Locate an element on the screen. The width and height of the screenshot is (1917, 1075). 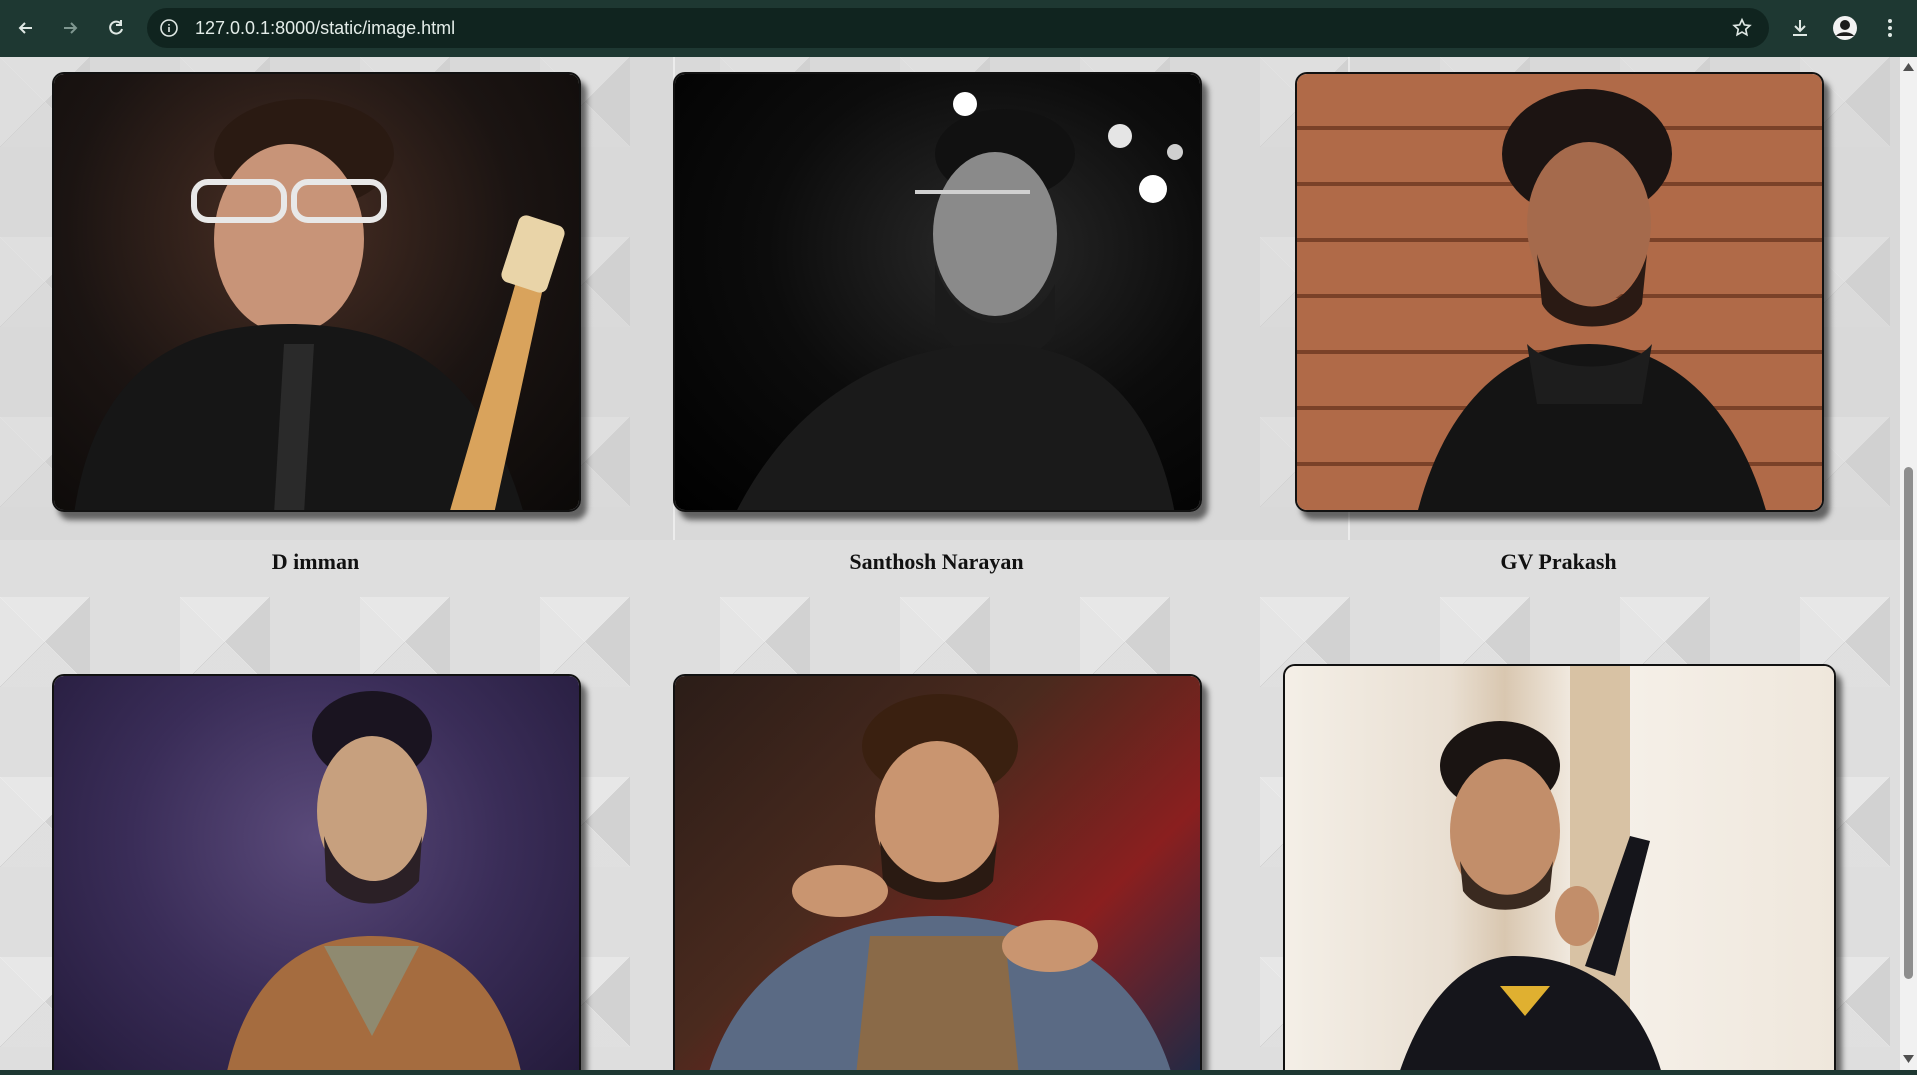
download-button is located at coordinates (1800, 28).